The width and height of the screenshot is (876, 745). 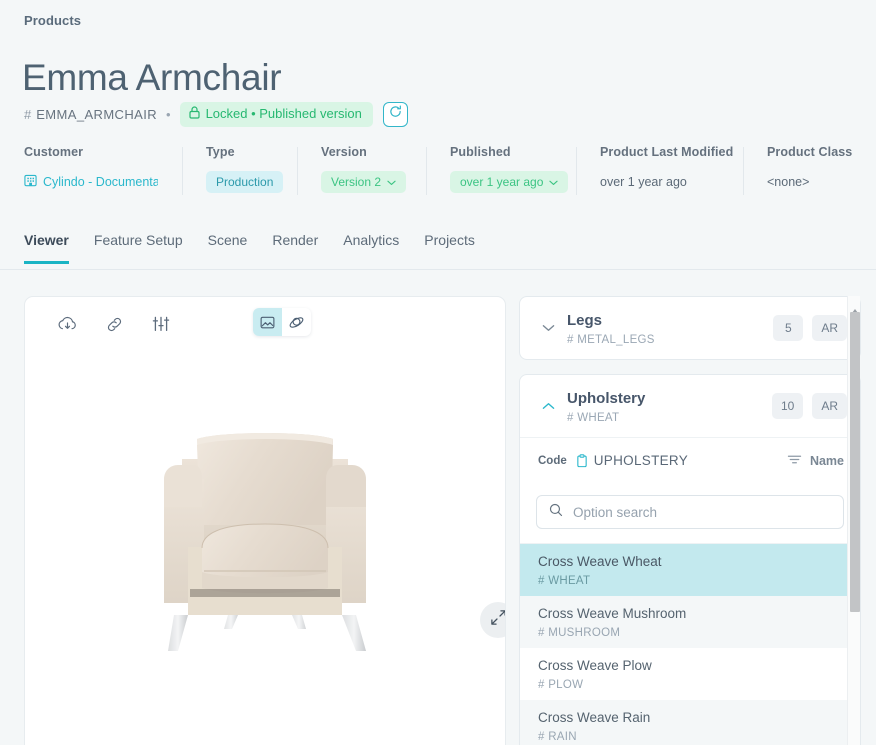 I want to click on meta-label: Published, so click(x=480, y=152).